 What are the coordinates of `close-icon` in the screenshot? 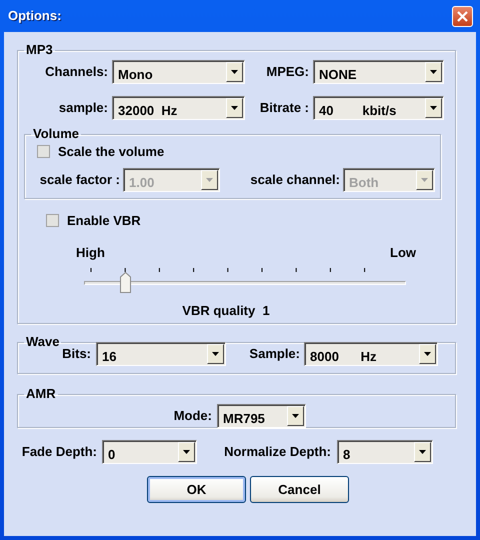 It's located at (462, 16).